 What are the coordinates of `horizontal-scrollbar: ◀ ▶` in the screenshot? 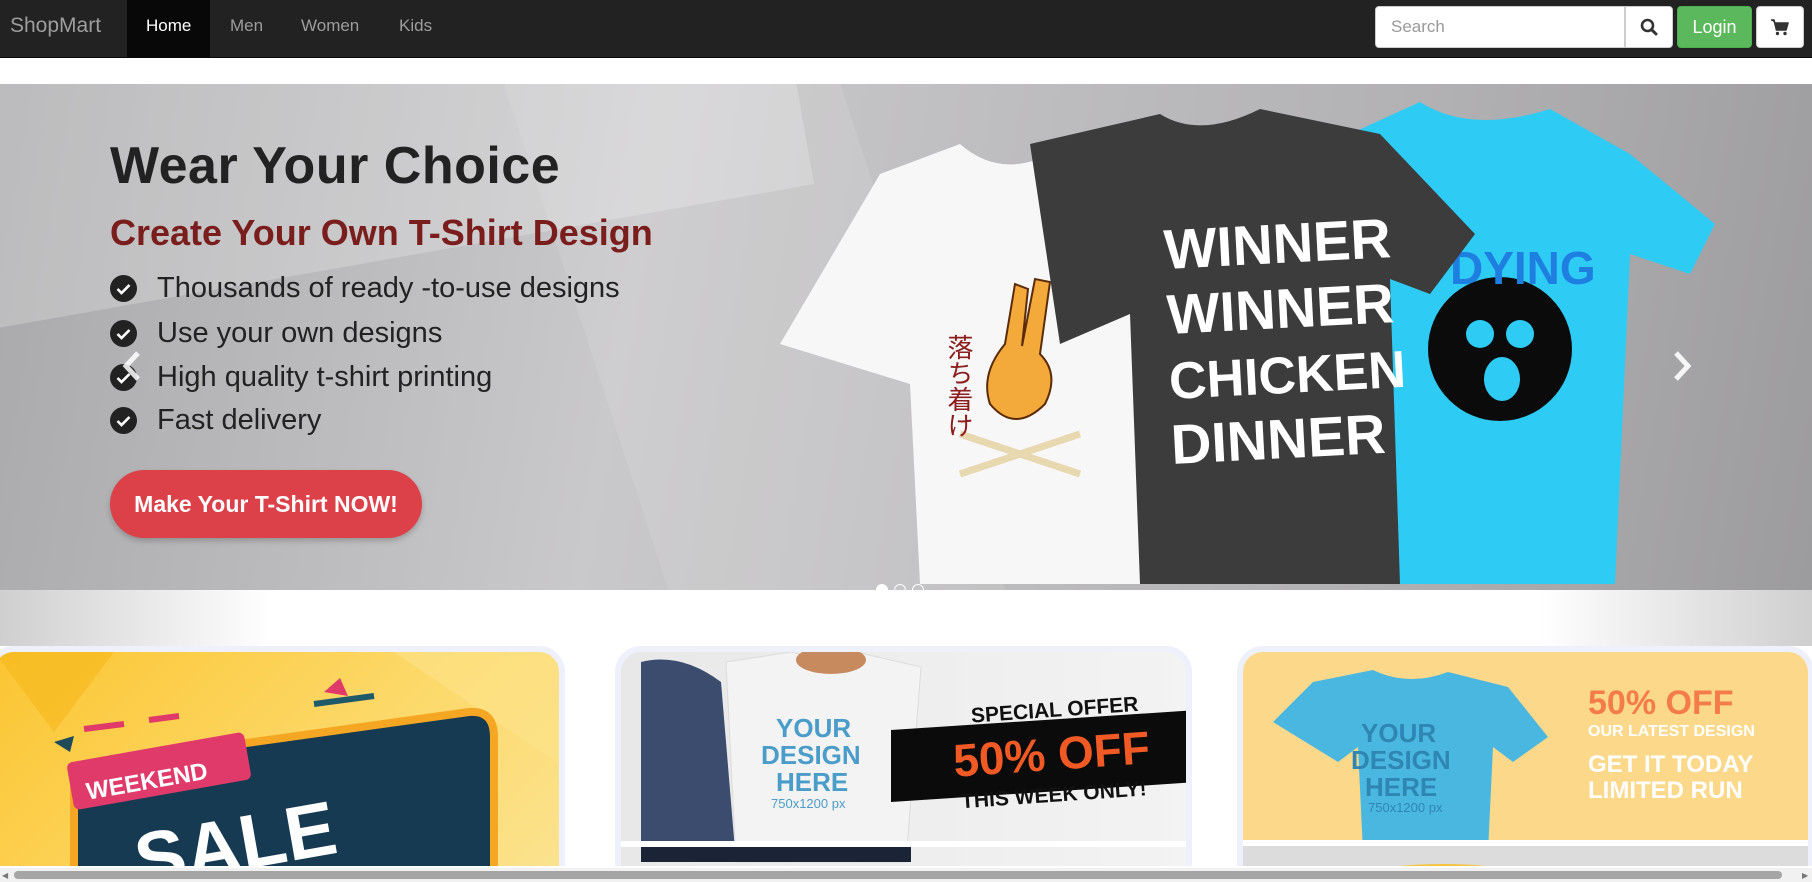 It's located at (906, 875).